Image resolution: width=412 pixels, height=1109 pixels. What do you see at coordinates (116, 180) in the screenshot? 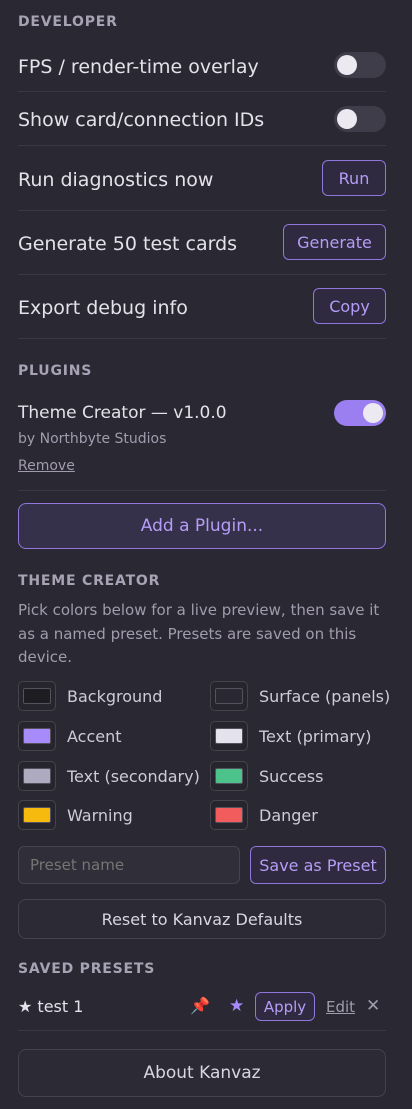
I see `diagnostics-label: Run diagnostics now` at bounding box center [116, 180].